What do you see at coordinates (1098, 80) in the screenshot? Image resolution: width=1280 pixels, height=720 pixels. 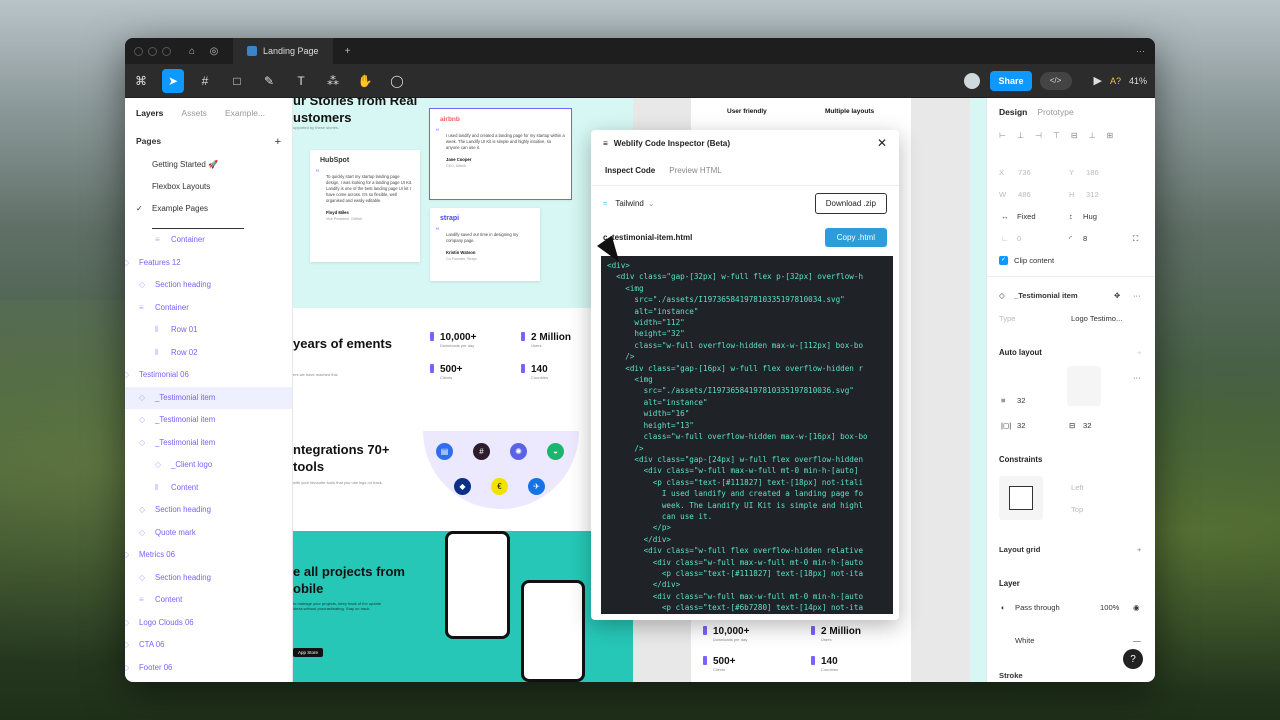 I see `play-icon: ▶` at bounding box center [1098, 80].